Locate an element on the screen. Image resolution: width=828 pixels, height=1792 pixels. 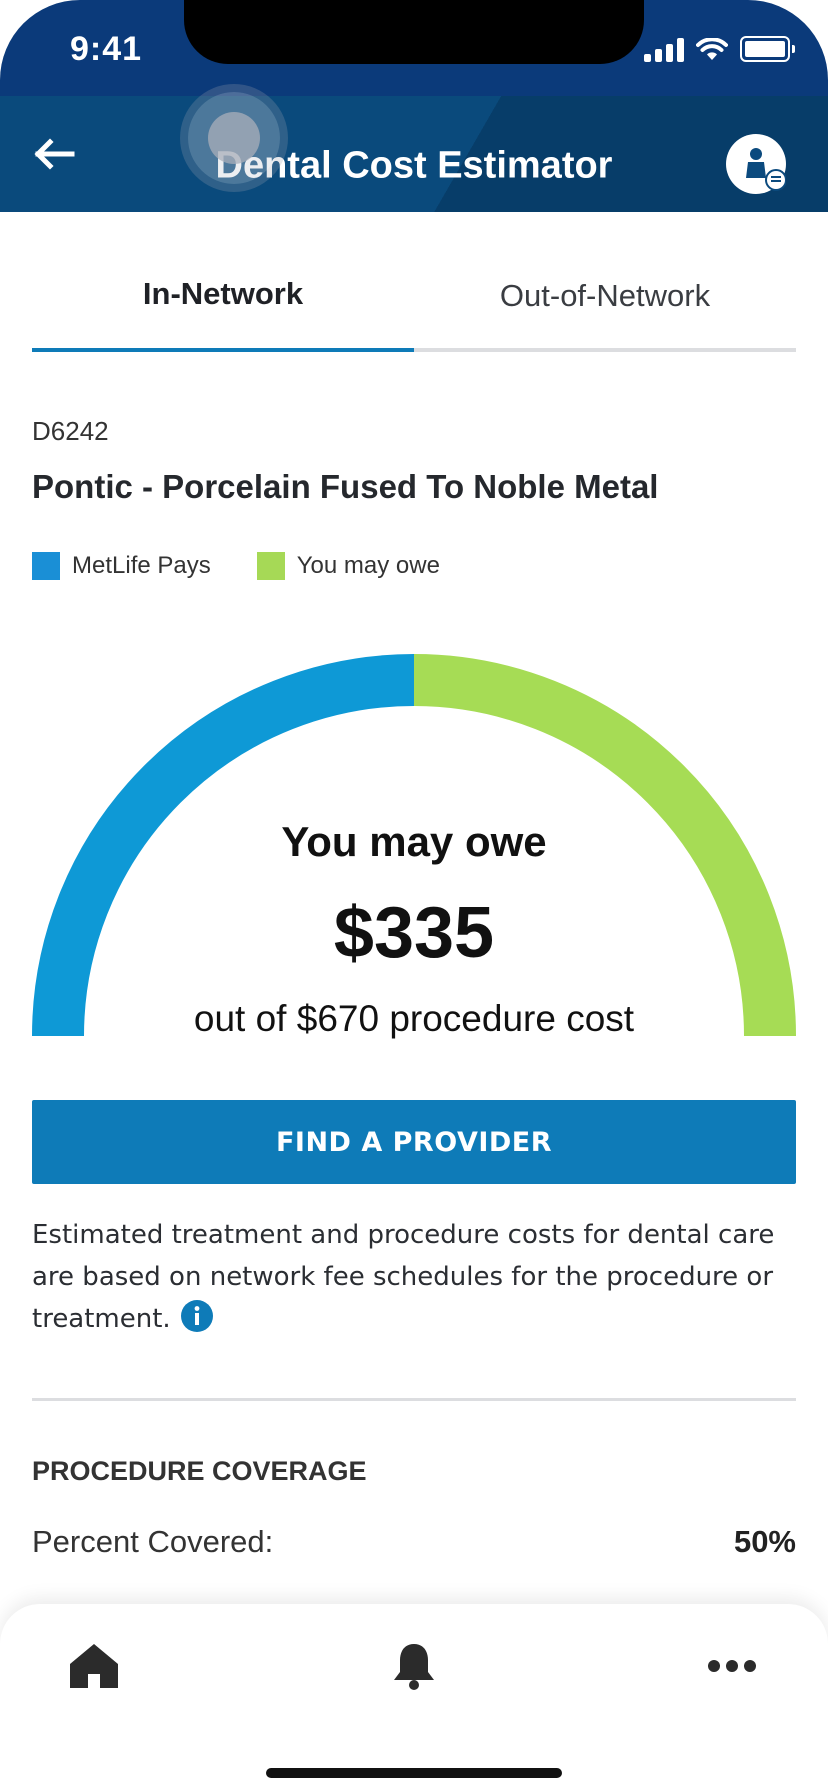
legend-item-metlife: MetLife Pays is located at coordinates (121, 566).